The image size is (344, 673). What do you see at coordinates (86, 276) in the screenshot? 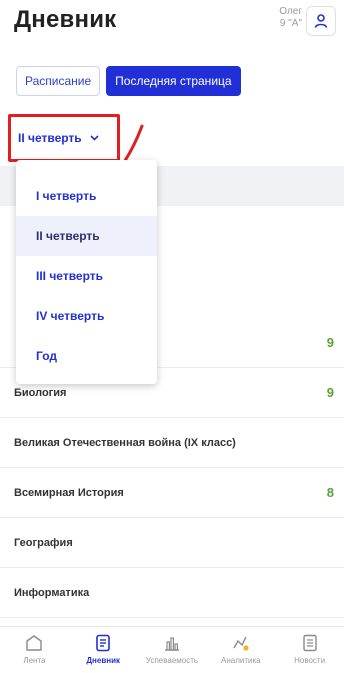
I see `dropdown-option-quarter-3: III четверть` at bounding box center [86, 276].